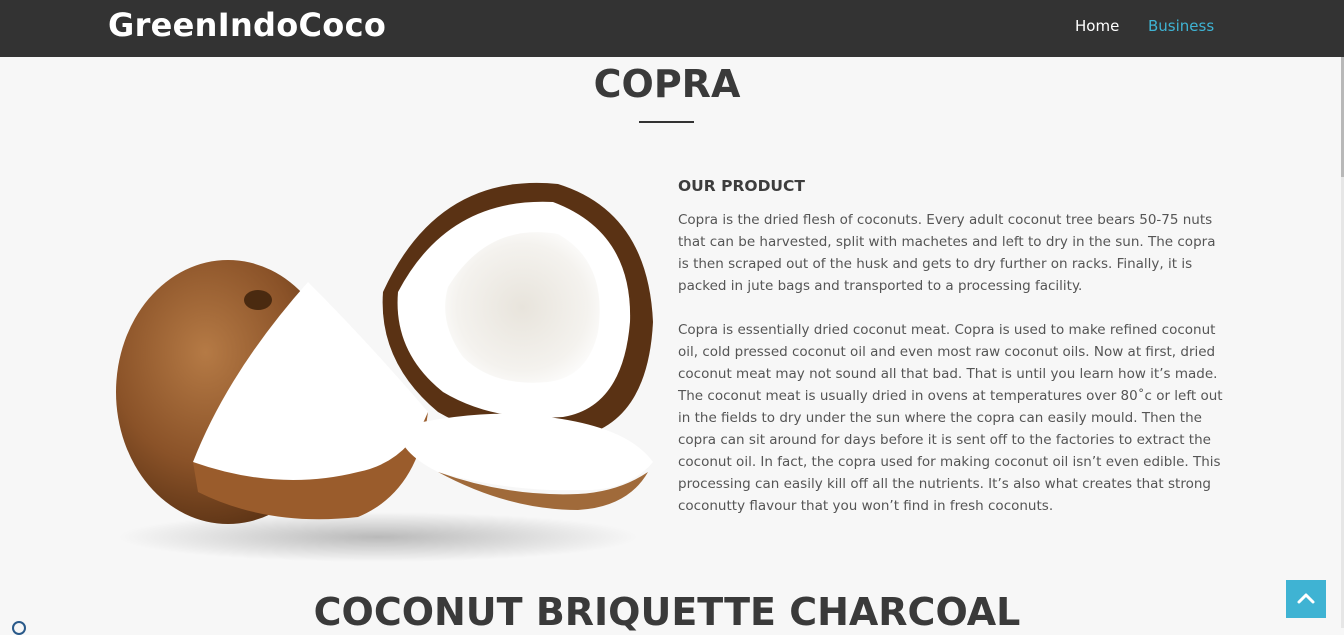 This screenshot has width=1344, height=635. I want to click on our-product-heading: OUR PRODUCT, so click(741, 186).